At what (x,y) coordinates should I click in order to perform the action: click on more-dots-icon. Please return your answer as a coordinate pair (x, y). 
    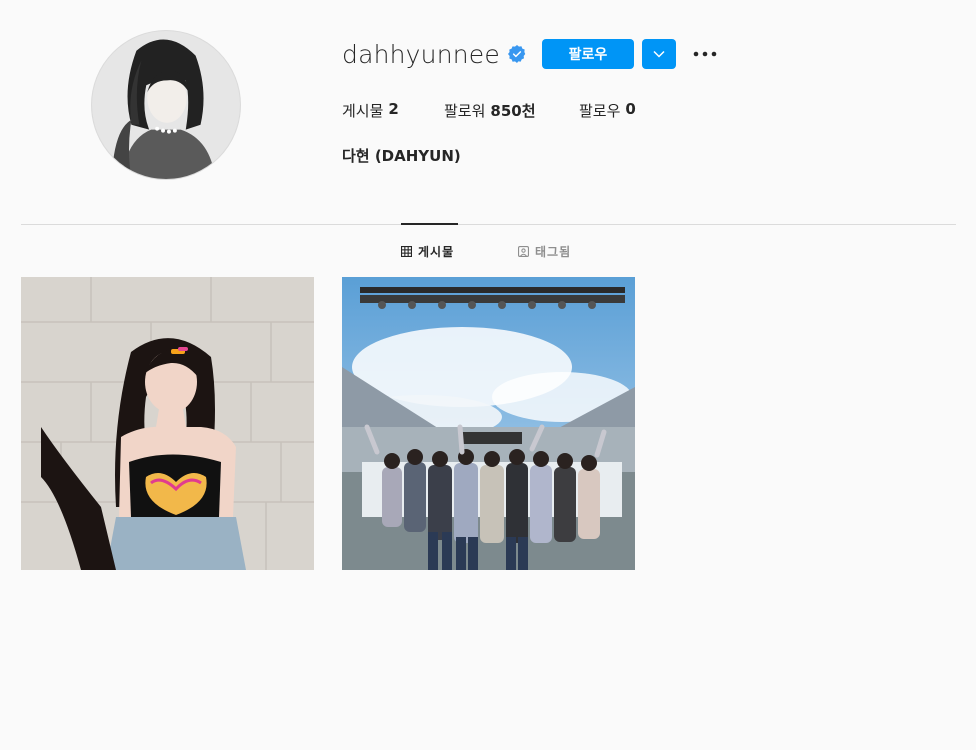
    Looking at the image, I should click on (705, 54).